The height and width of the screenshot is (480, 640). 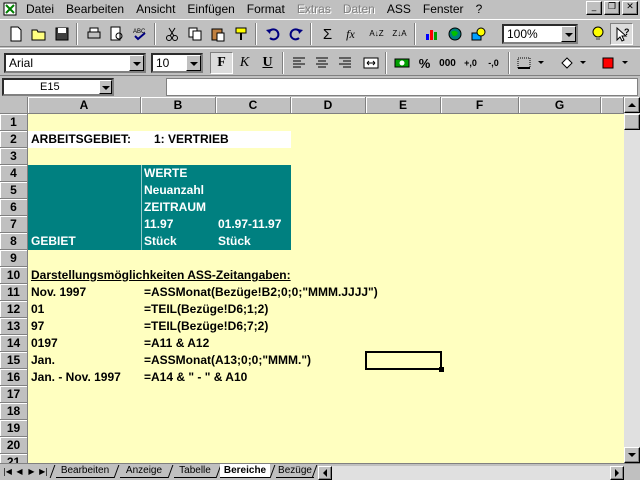 What do you see at coordinates (159, 241) in the screenshot?
I see `cell-b8: Stück` at bounding box center [159, 241].